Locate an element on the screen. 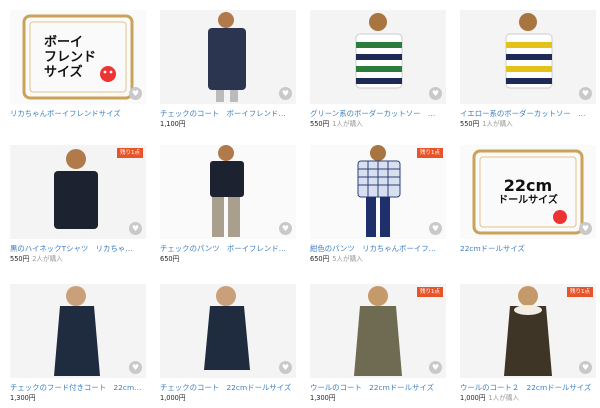  frame-line: ボーイ is located at coordinates (64, 42).